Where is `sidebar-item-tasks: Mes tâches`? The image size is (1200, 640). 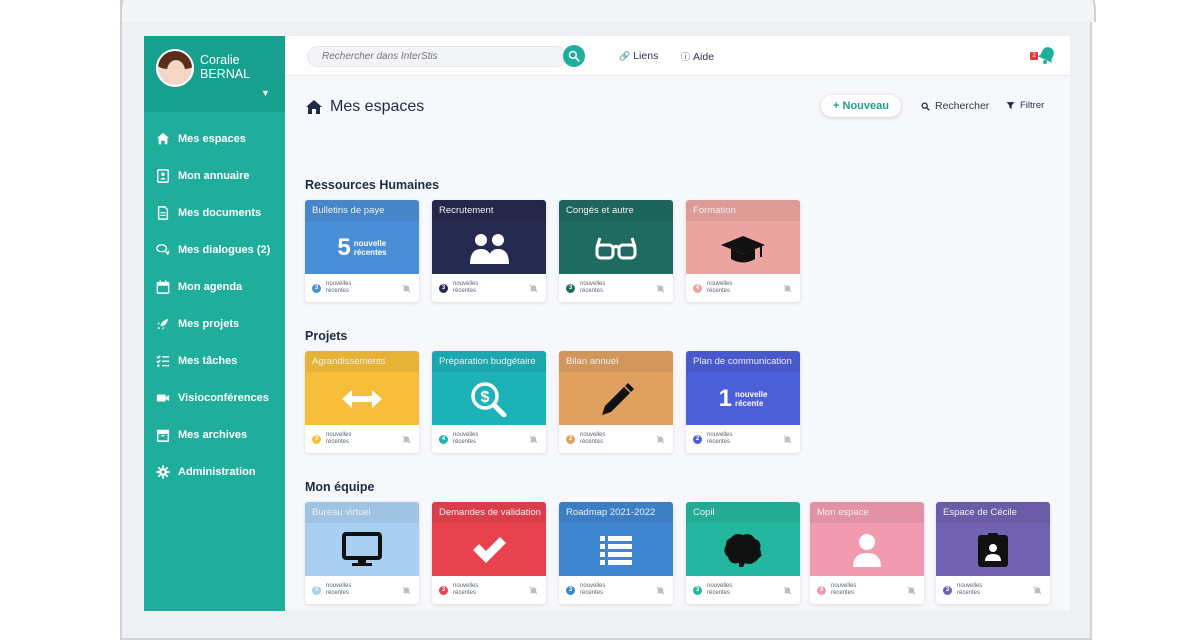
sidebar-item-tasks: Mes tâches is located at coordinates (214, 360).